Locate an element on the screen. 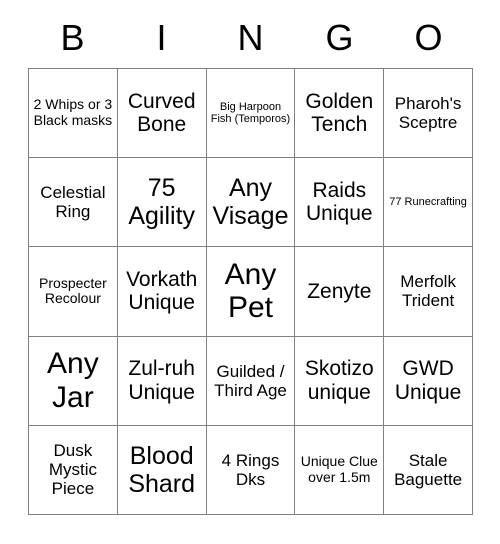 The width and height of the screenshot is (500, 544). bingo-cell: Unique Clue over 1.5m is located at coordinates (340, 470).